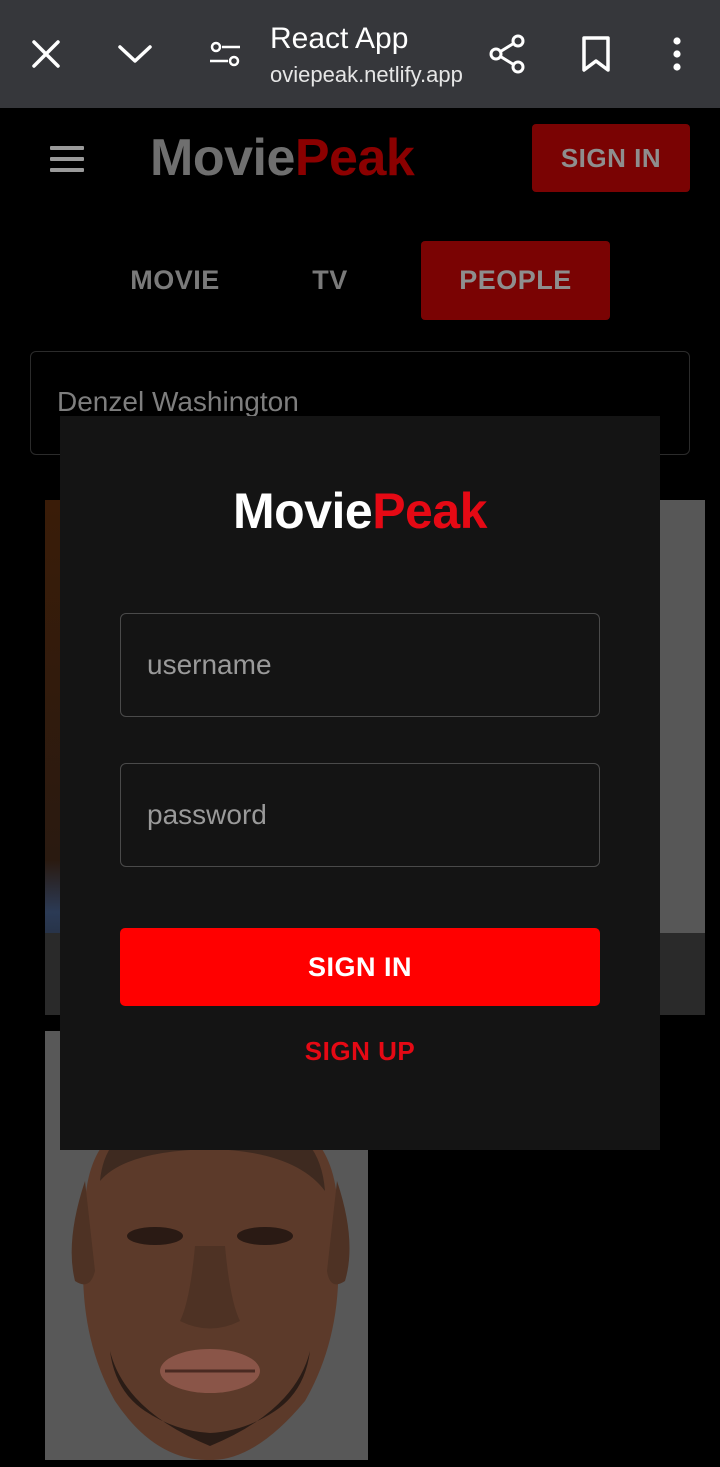  What do you see at coordinates (366, 75) in the screenshot?
I see `page-url: oviepeak.netlify.app` at bounding box center [366, 75].